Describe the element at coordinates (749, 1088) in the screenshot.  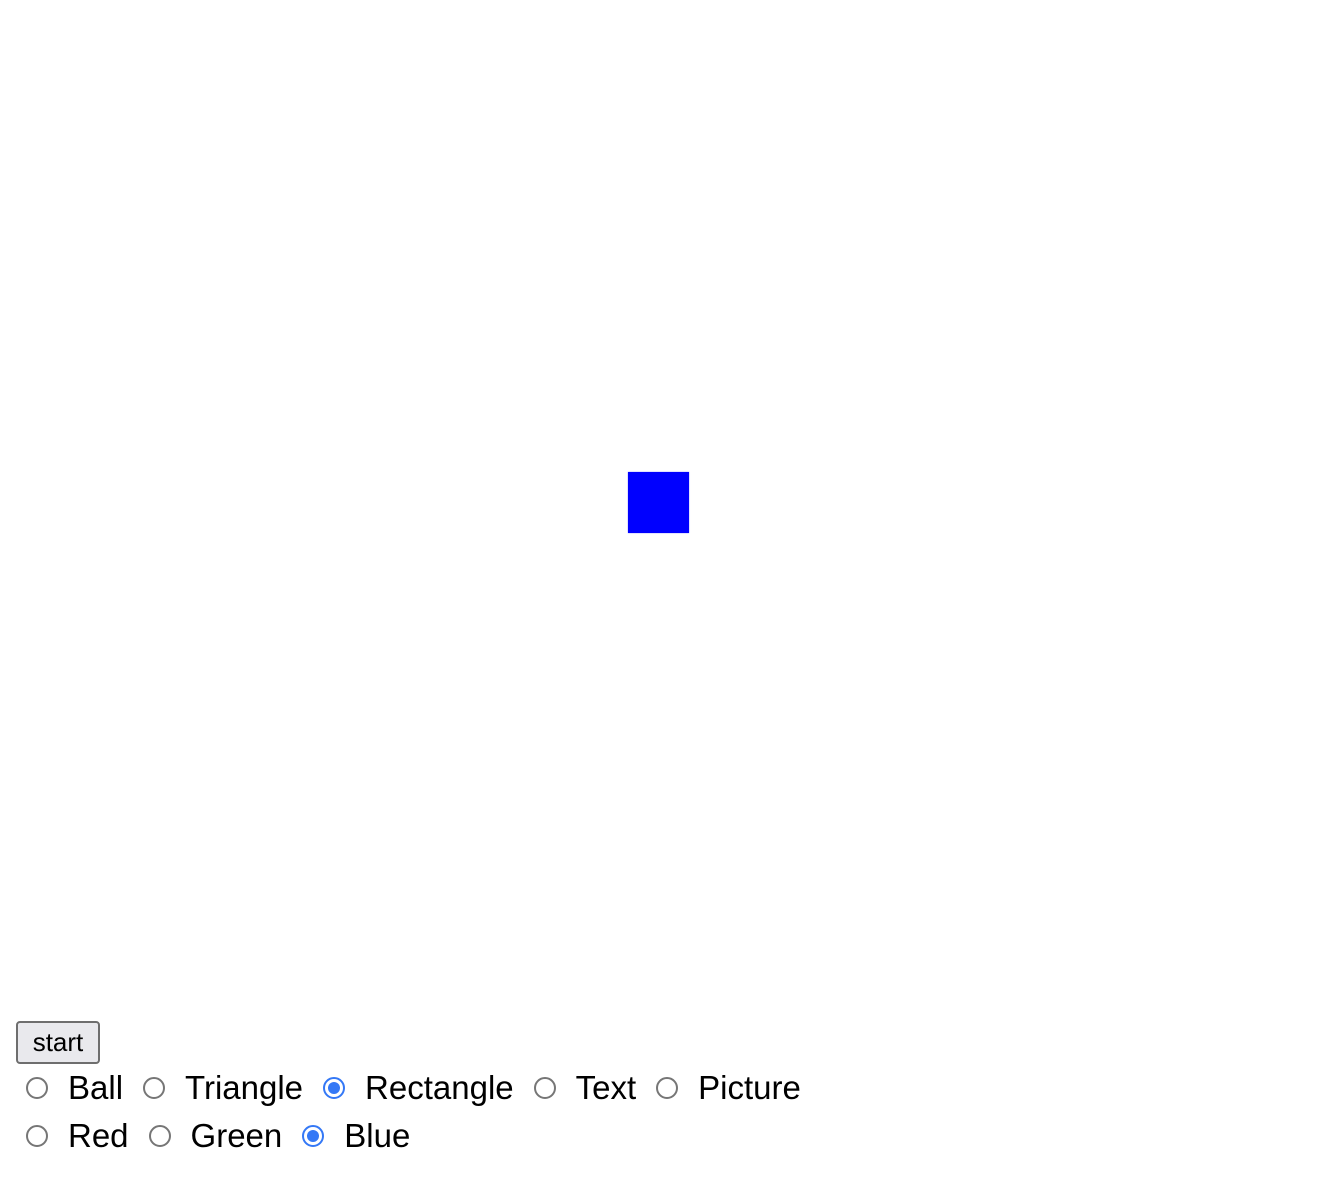
I see `picture-label: Picture` at that location.